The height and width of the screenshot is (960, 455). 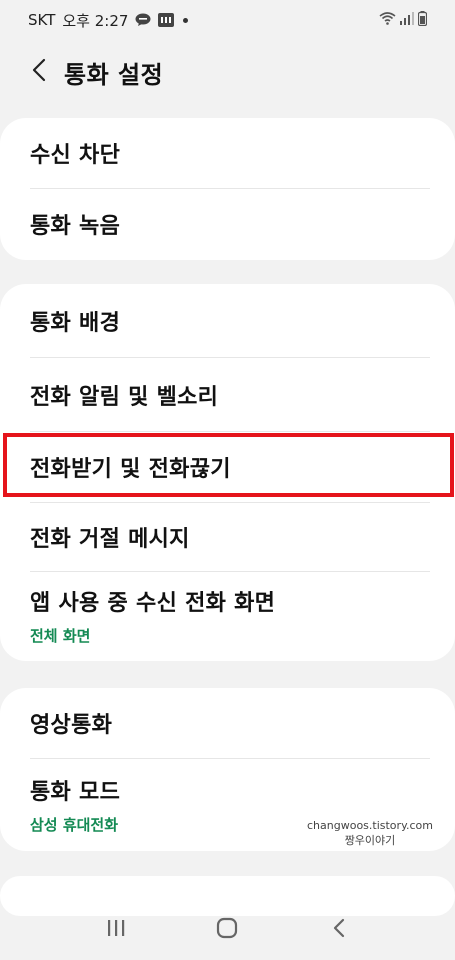 What do you see at coordinates (130, 469) in the screenshot?
I see `menu-item-label: 전화받기 및 전화끊기` at bounding box center [130, 469].